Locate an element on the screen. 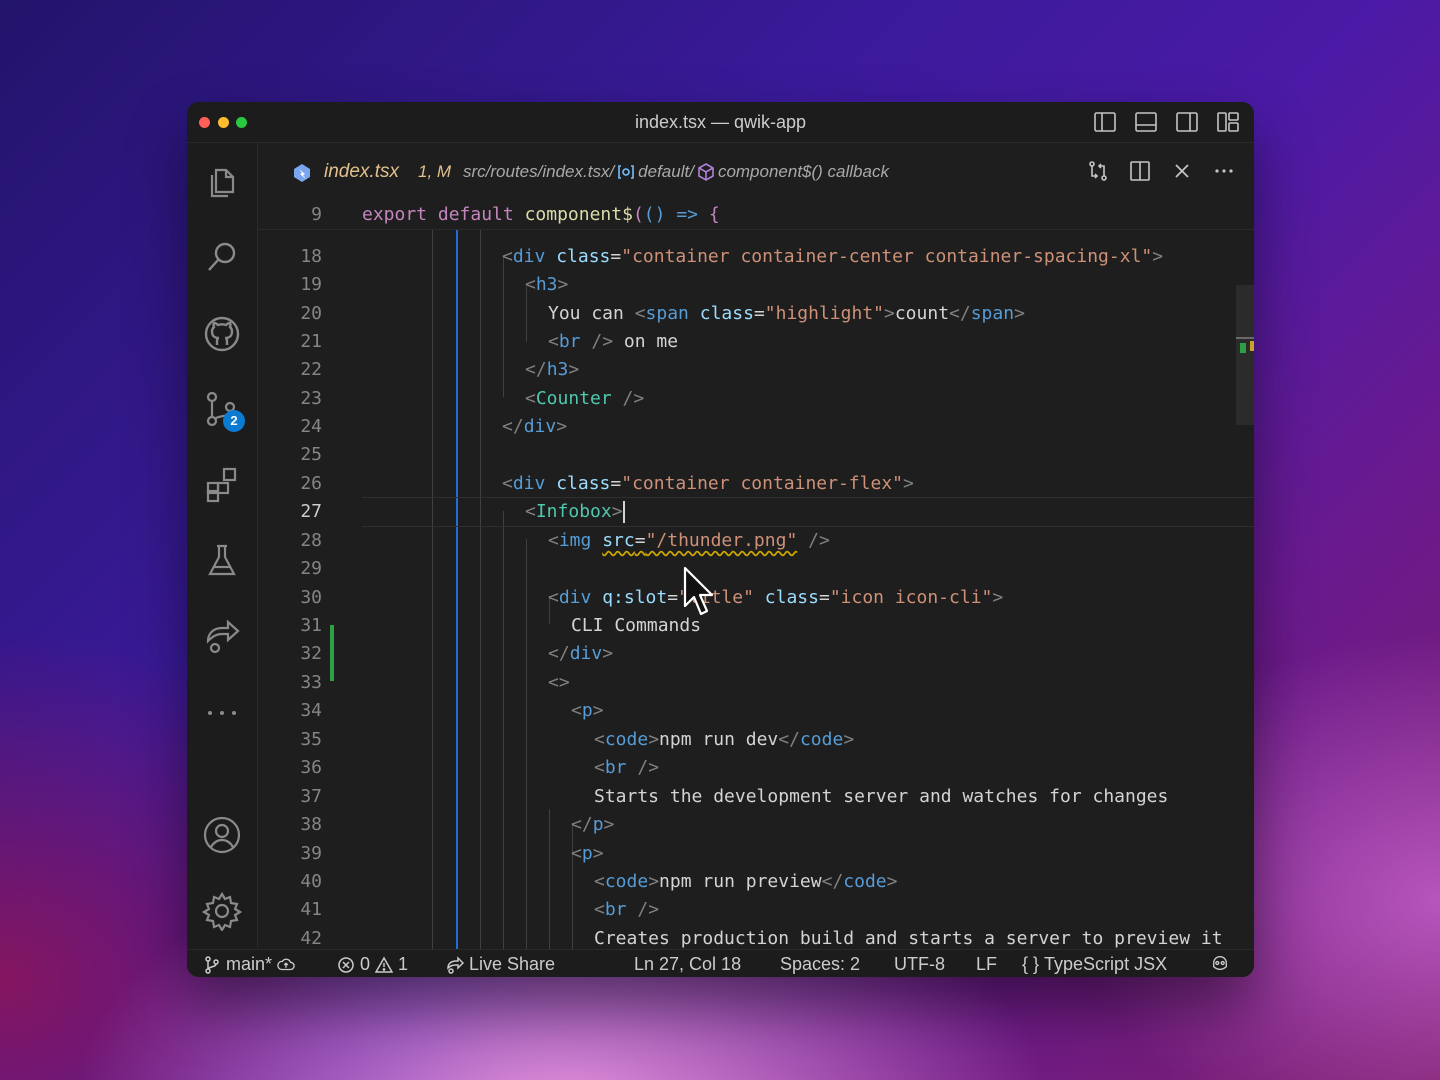 The width and height of the screenshot is (1440, 1080). braces-icon: { } is located at coordinates (1031, 964).